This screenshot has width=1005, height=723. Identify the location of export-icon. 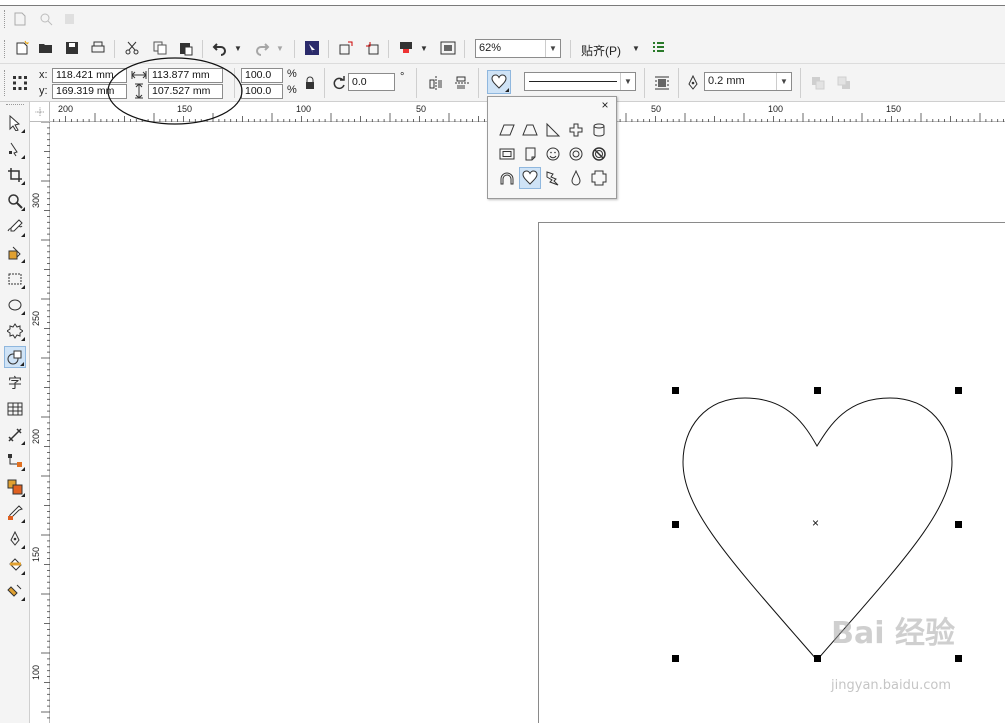
(372, 48).